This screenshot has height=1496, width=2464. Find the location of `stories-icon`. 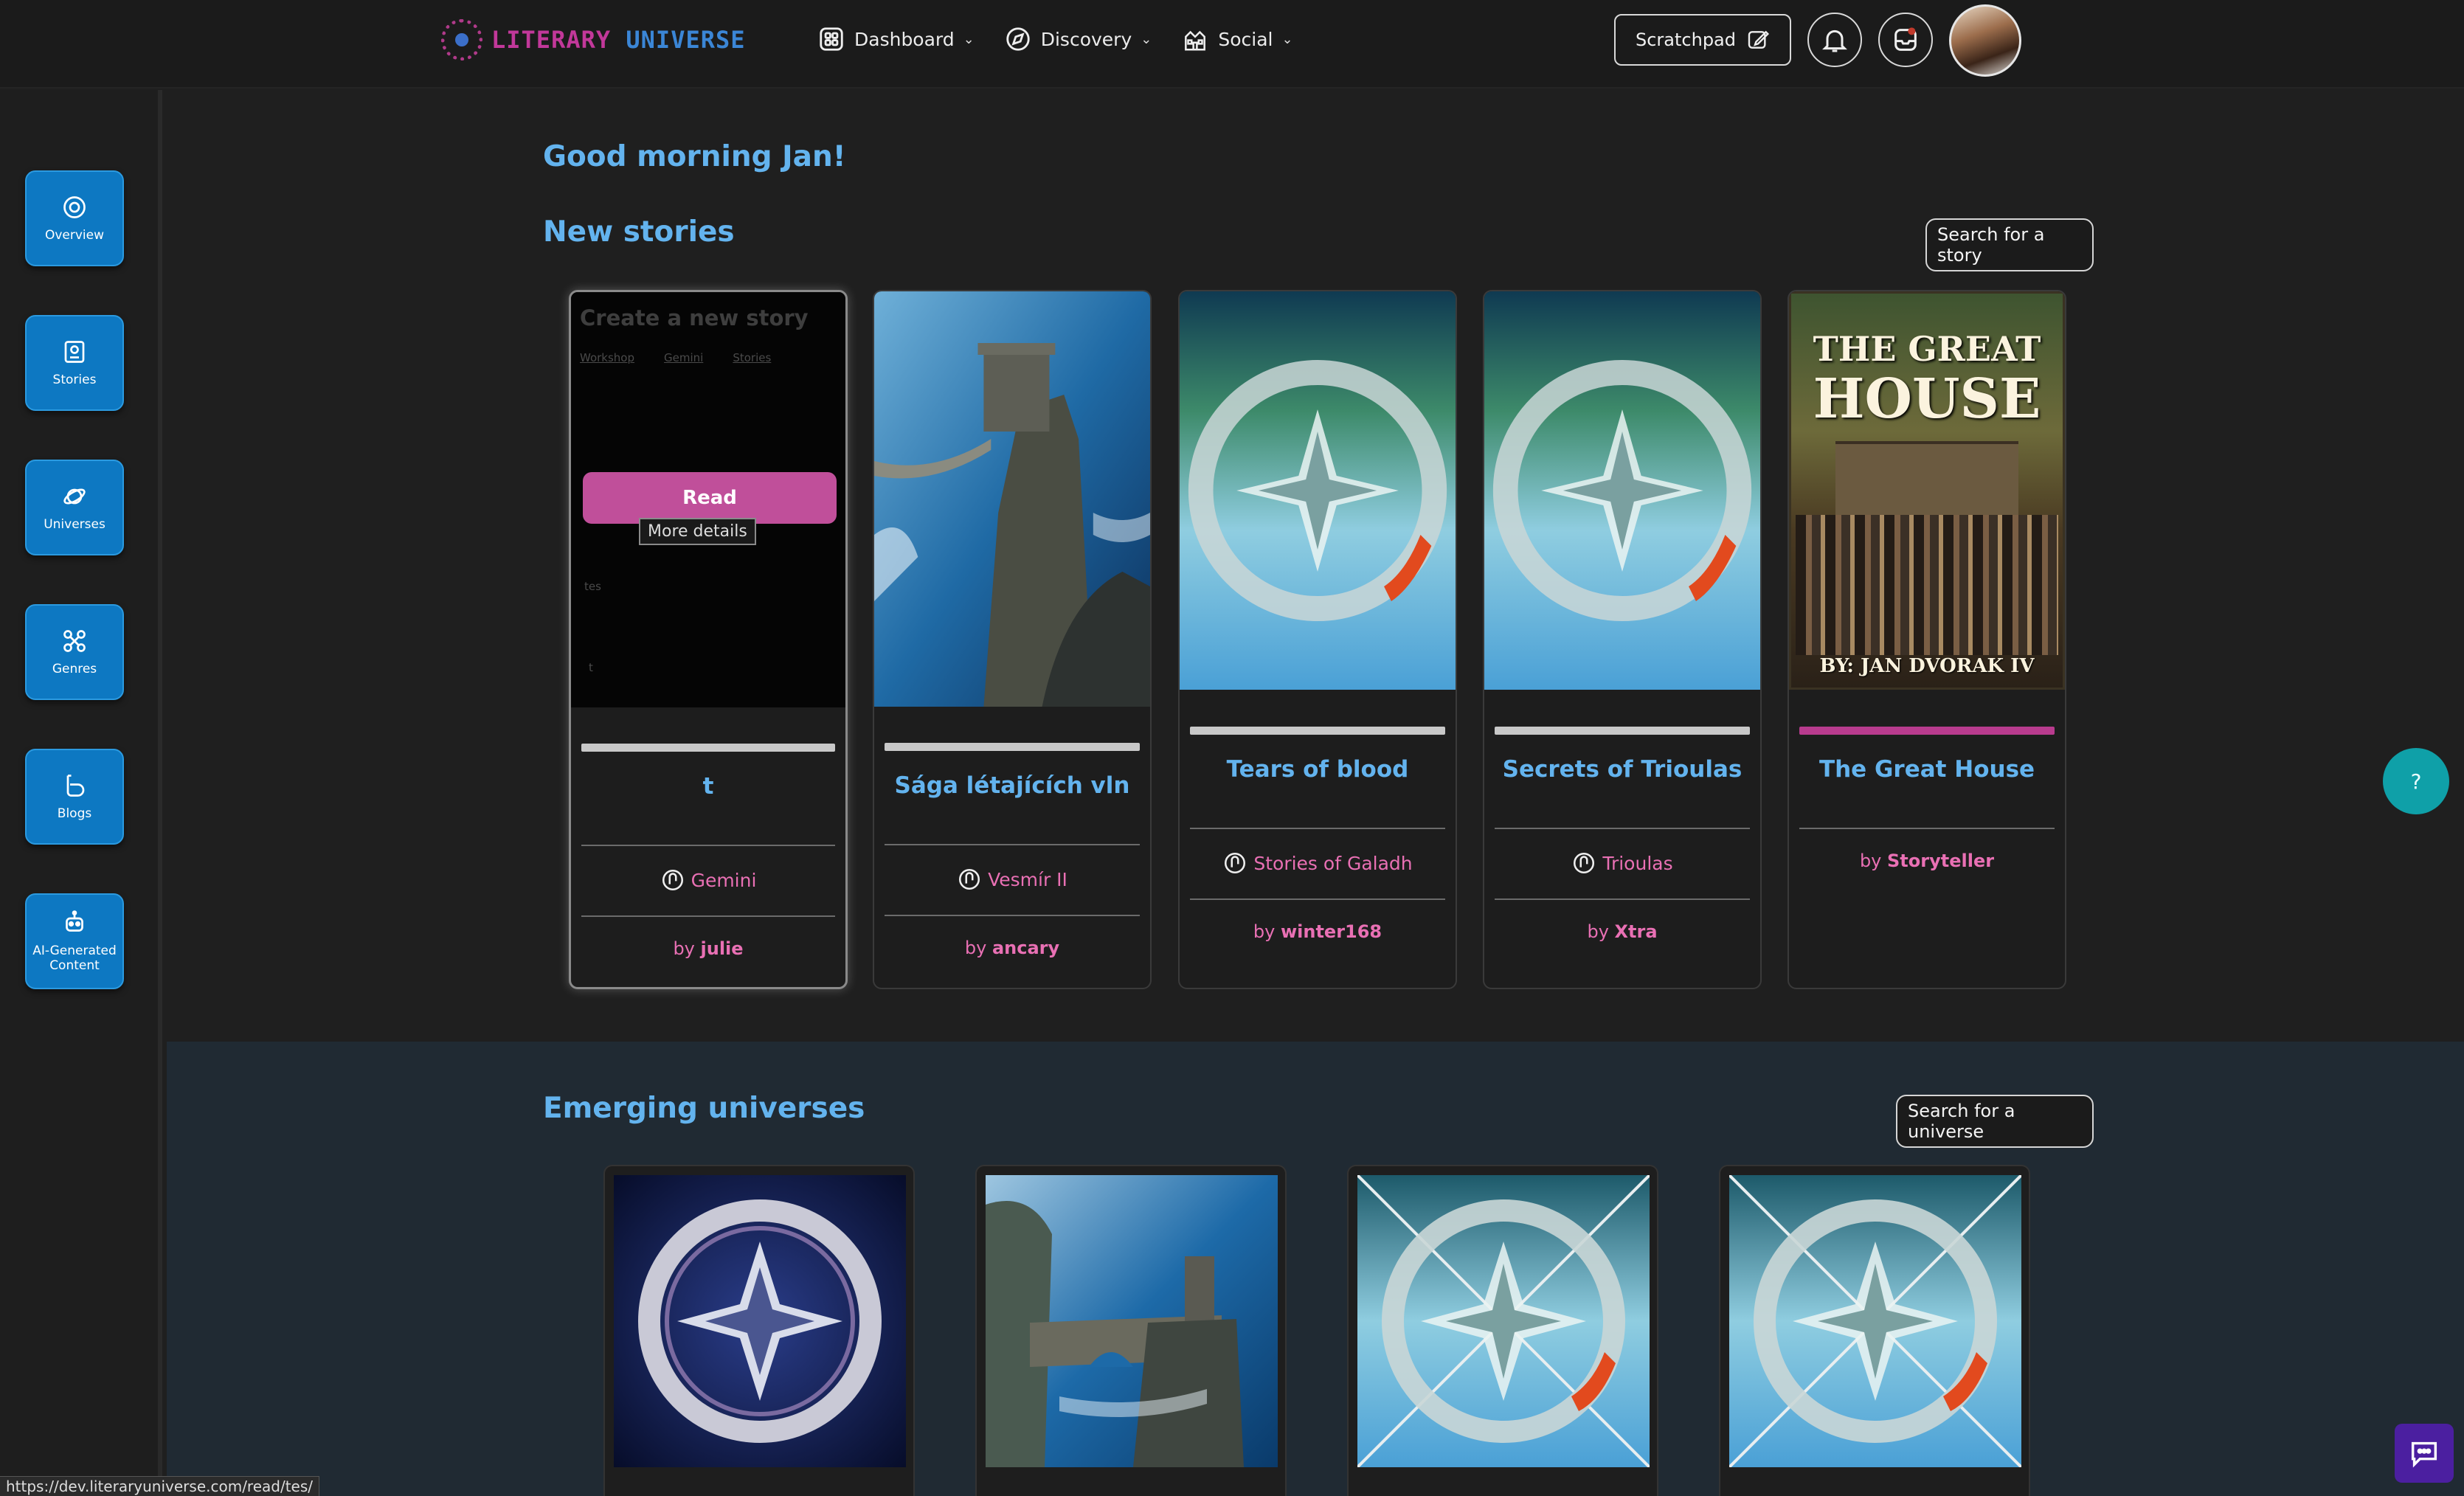

stories-icon is located at coordinates (74, 352).